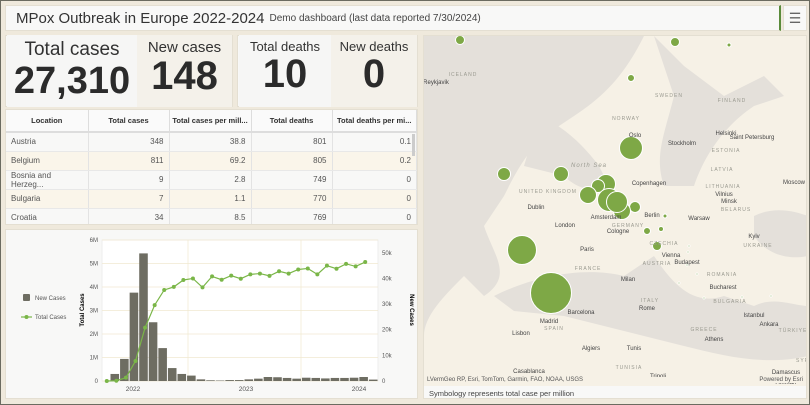 Image resolution: width=810 pixels, height=405 pixels. Describe the element at coordinates (581, 313) in the screenshot. I see `city-label: Barcelona` at that location.